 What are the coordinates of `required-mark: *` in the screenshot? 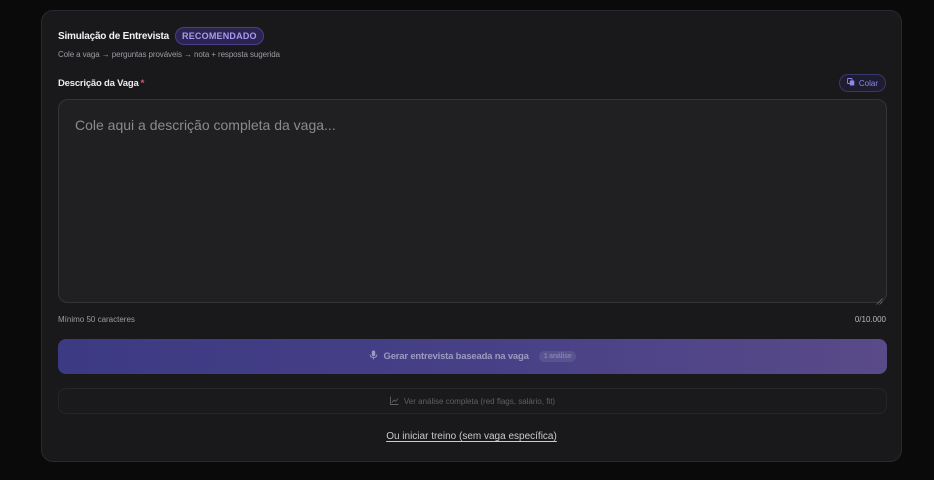 It's located at (142, 83).